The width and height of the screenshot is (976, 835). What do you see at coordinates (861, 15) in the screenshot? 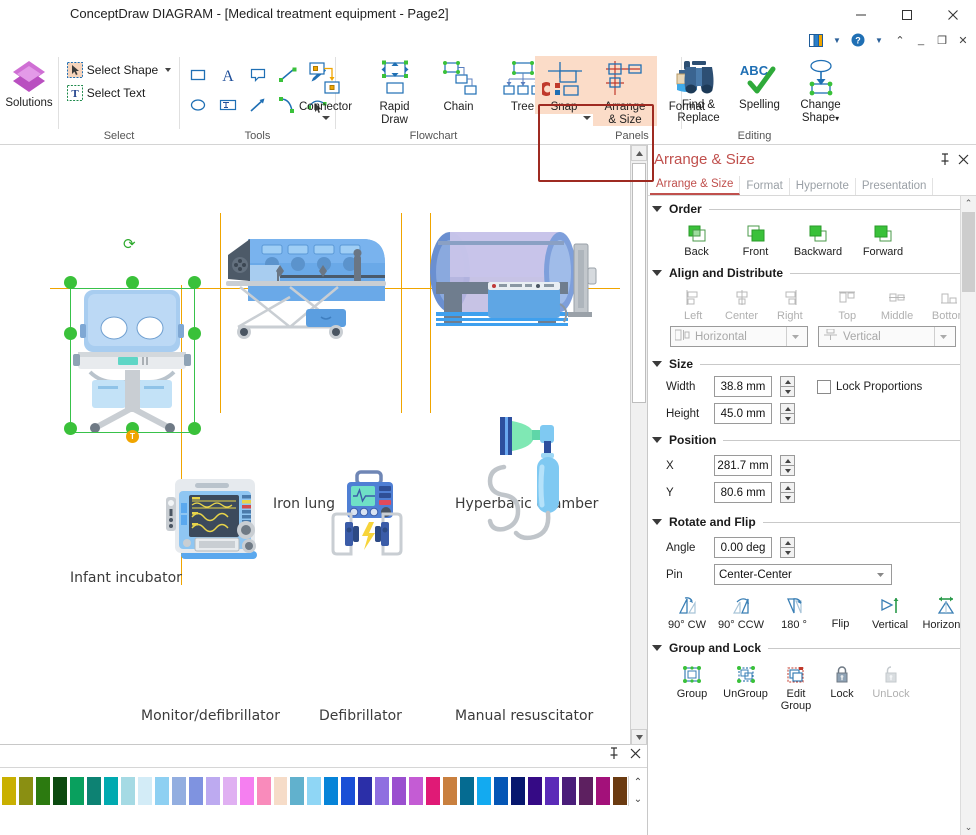
I see `minimize-button` at bounding box center [861, 15].